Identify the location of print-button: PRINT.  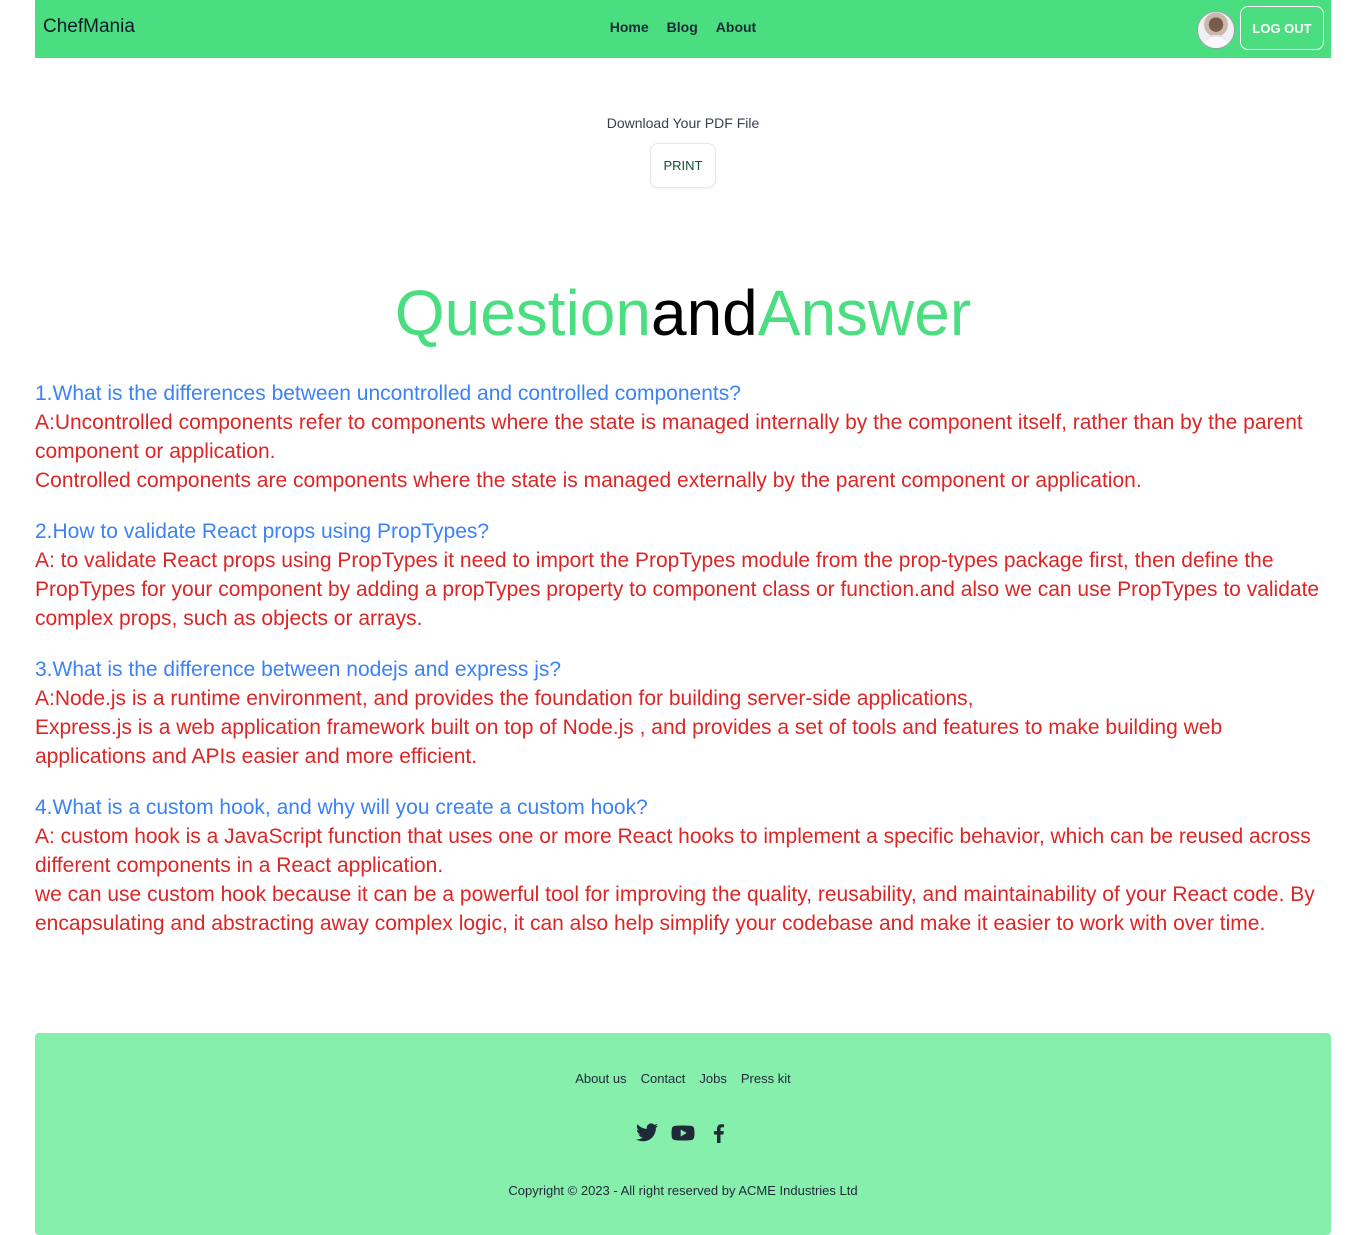
(683, 165).